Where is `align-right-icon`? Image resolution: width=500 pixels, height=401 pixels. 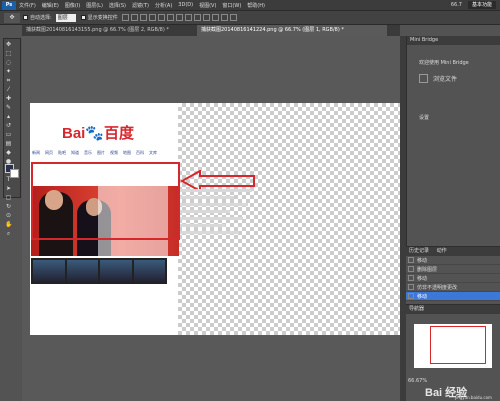 align-right-icon is located at coordinates (170, 17).